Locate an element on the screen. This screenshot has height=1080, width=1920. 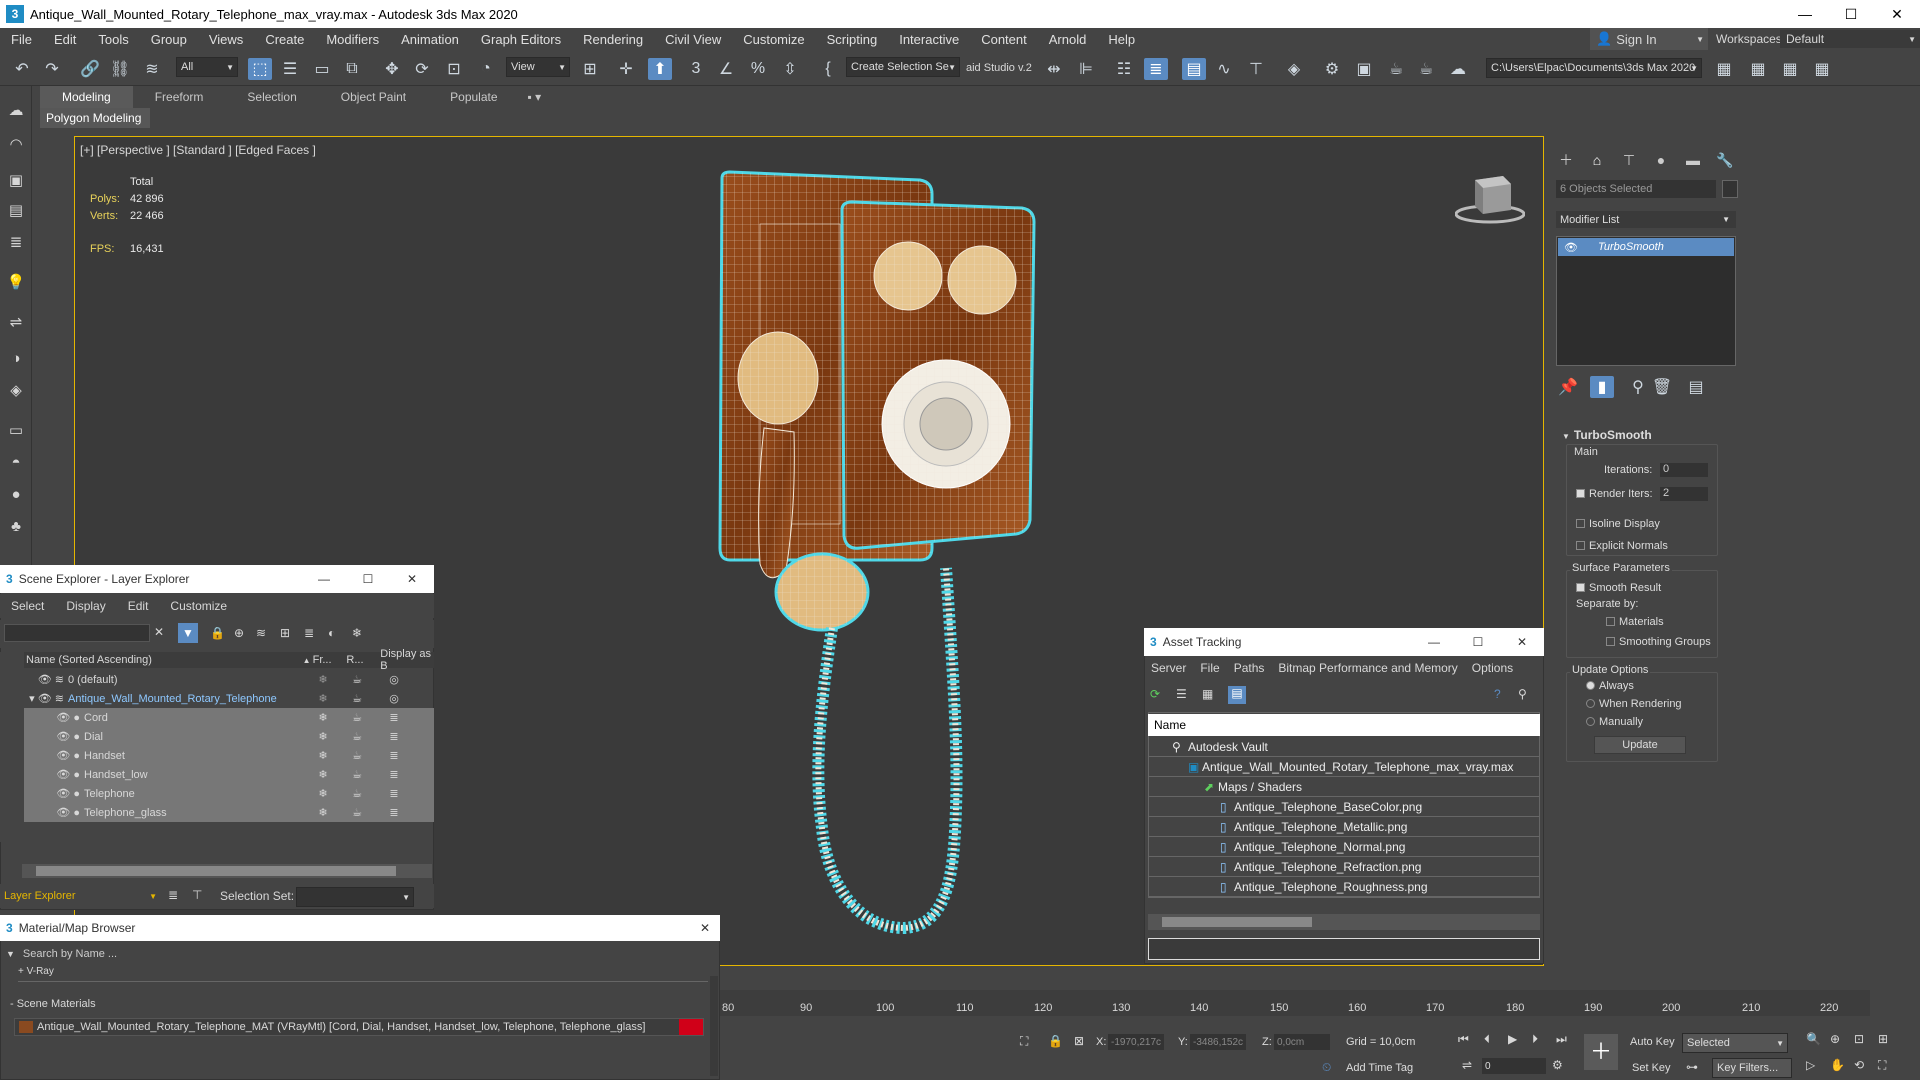
object-color-swatch is located at coordinates (1730, 189).